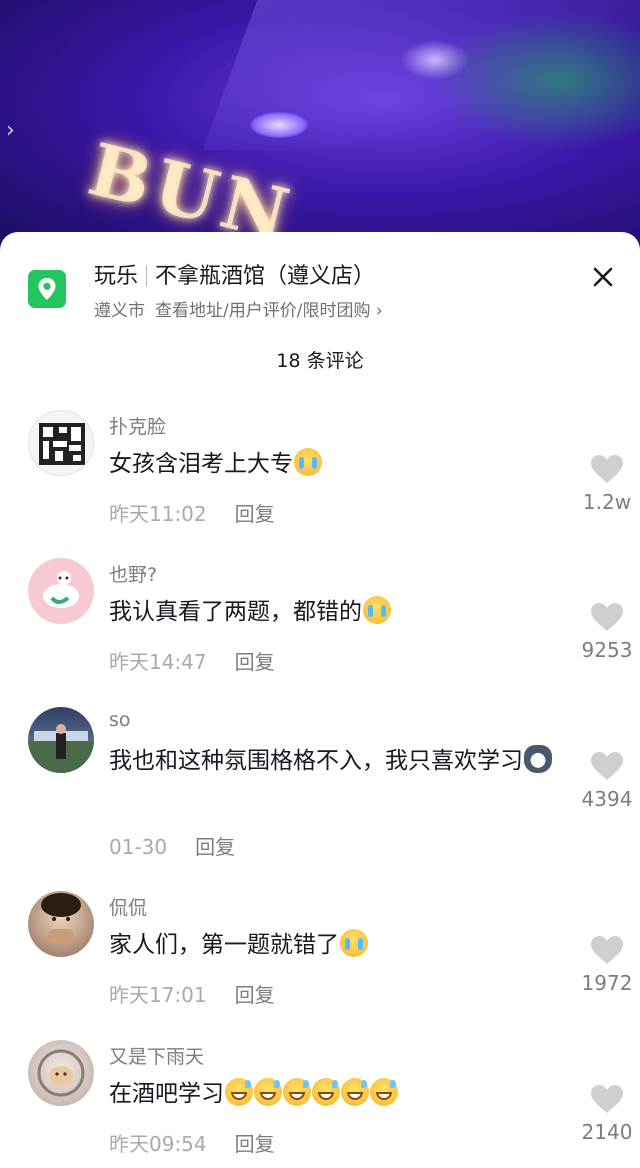 The width and height of the screenshot is (640, 1168). I want to click on comment-text: 我也和这种氛围格格不入，我只喜欢学习, so click(344, 761).